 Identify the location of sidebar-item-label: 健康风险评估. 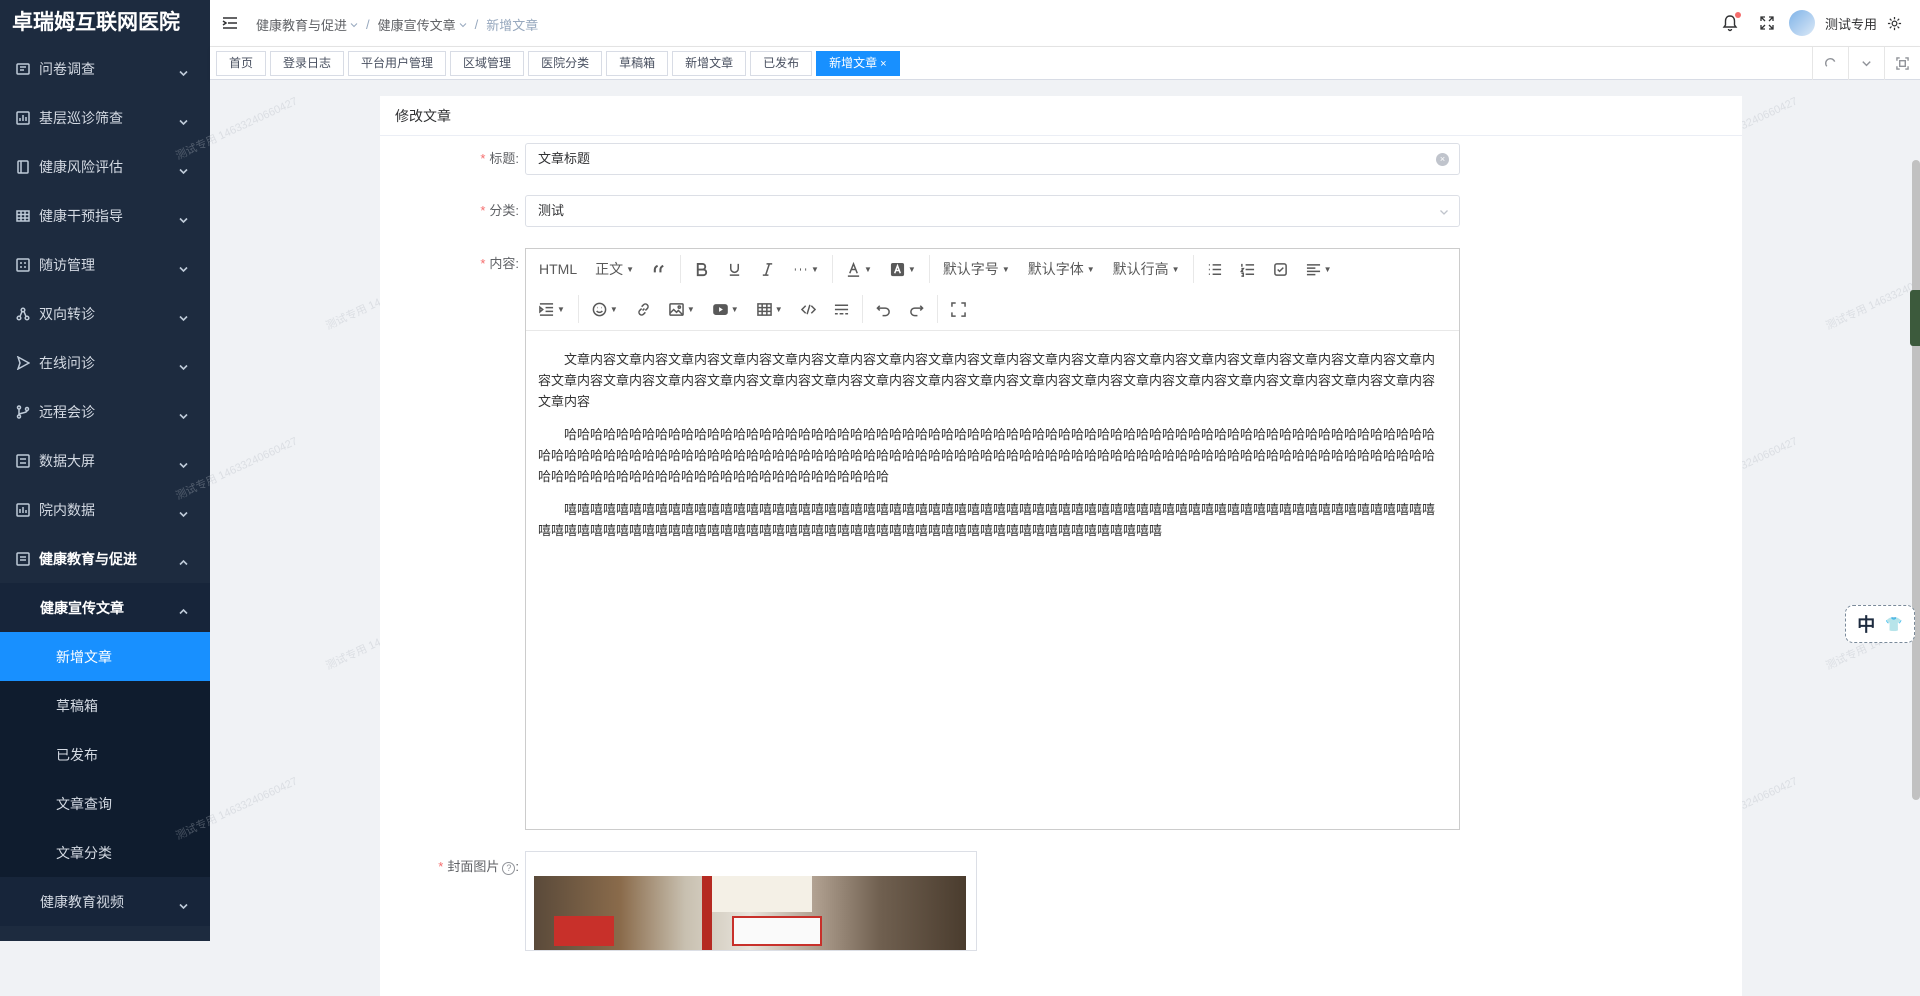
(81, 167).